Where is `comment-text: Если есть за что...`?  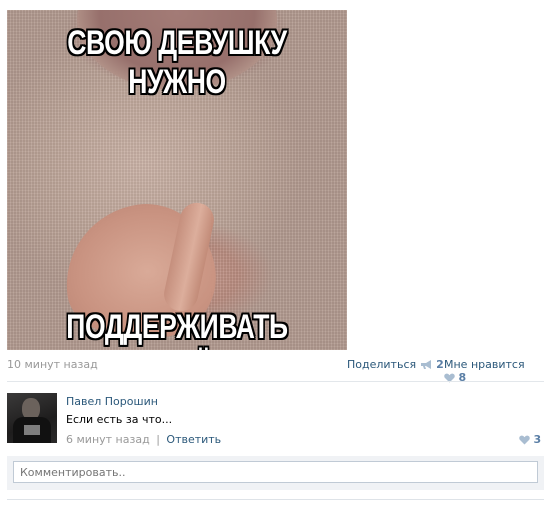 comment-text: Если есть за что... is located at coordinates (119, 419).